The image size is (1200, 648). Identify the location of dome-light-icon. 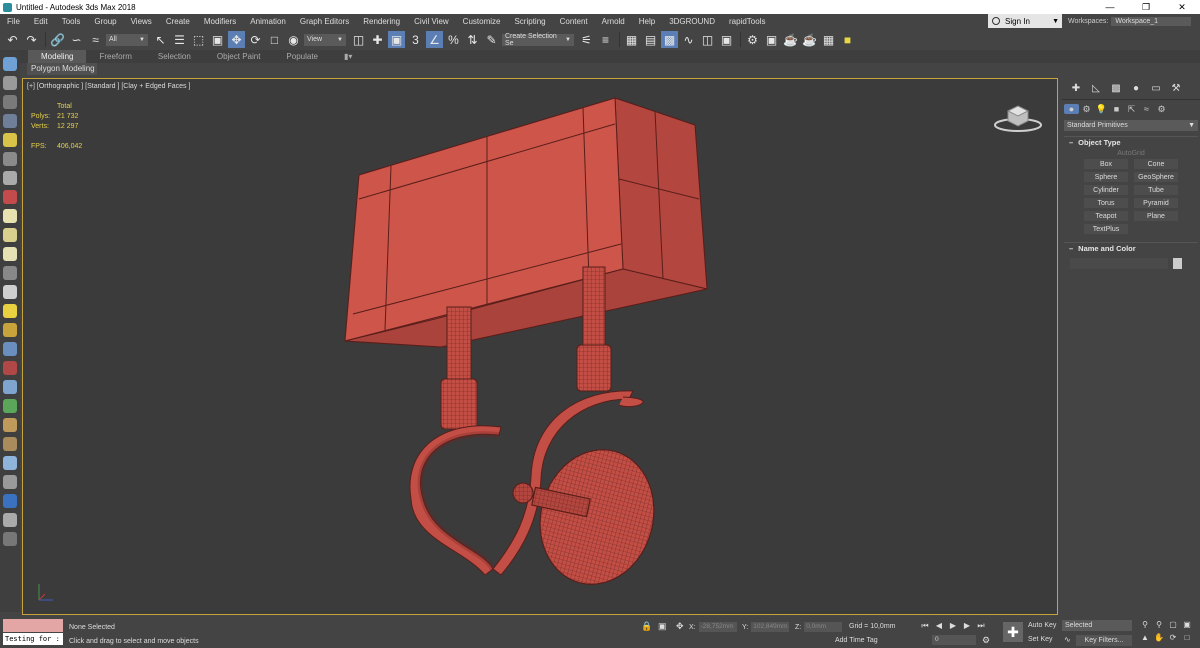
(10, 235).